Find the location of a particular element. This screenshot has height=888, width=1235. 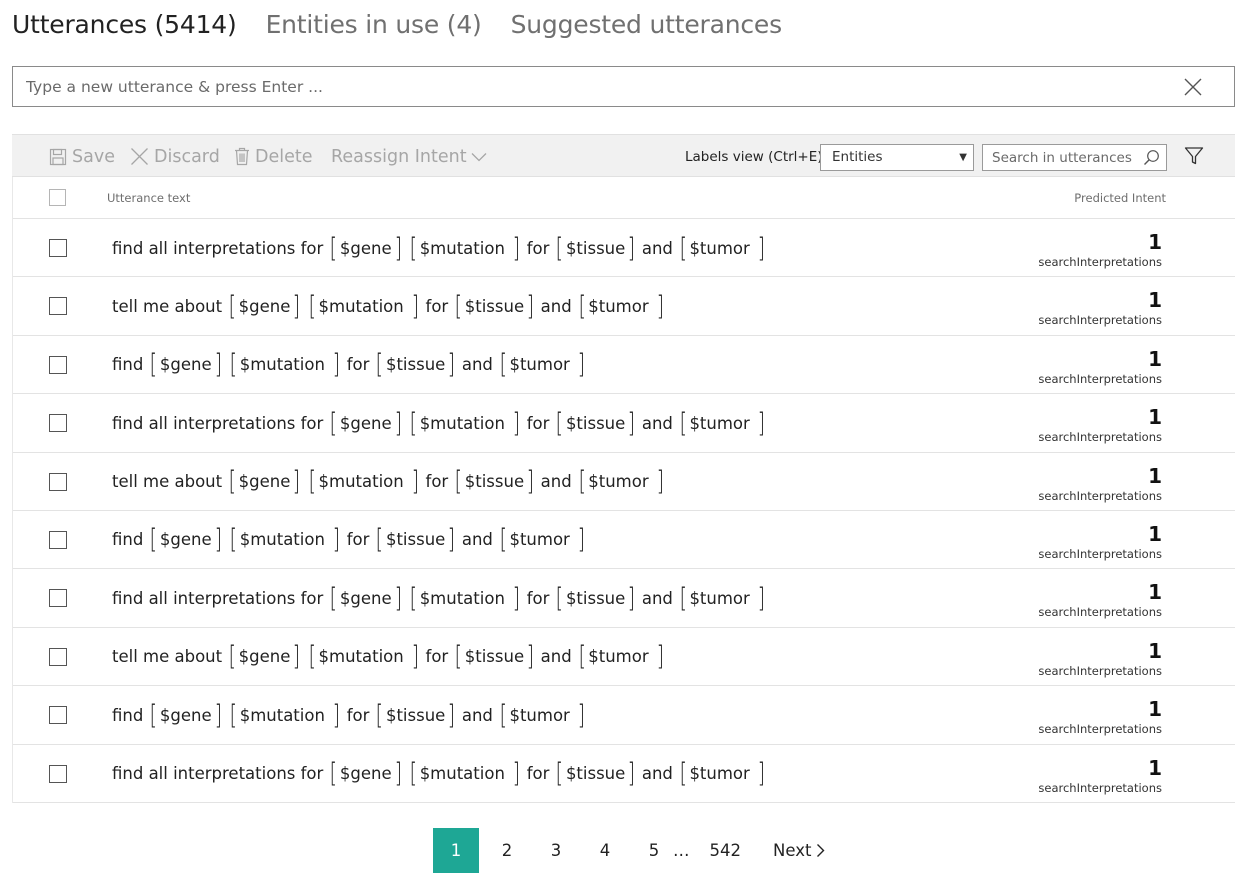

page-last-button: 542 is located at coordinates (726, 850).